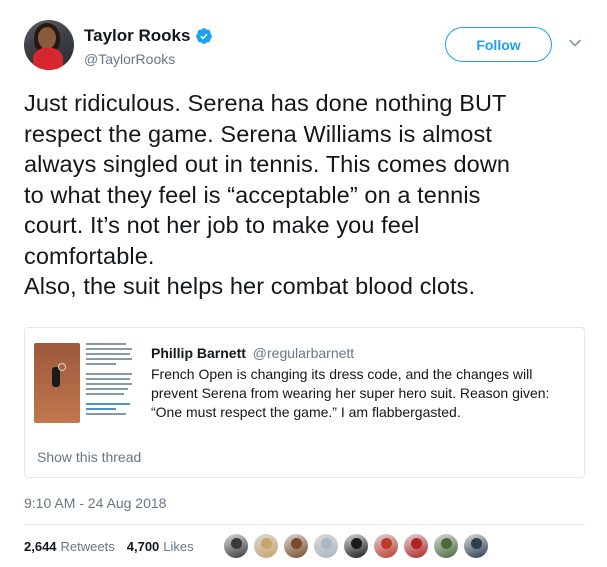 The image size is (607, 567). I want to click on tweet-timestamp: 9:10 AM - 24 Aug 2018, so click(95, 503).